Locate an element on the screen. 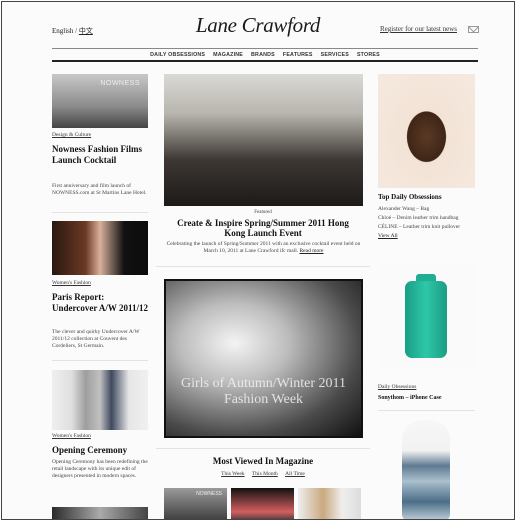 This screenshot has height=521, width=516. most-viewed-tabs: This Week This Month All Time is located at coordinates (263, 474).